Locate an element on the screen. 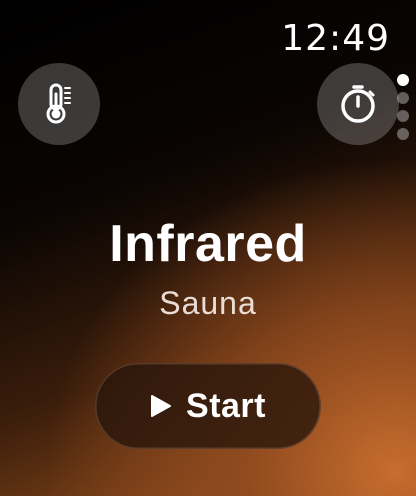  thermometer-icon is located at coordinates (58, 103).